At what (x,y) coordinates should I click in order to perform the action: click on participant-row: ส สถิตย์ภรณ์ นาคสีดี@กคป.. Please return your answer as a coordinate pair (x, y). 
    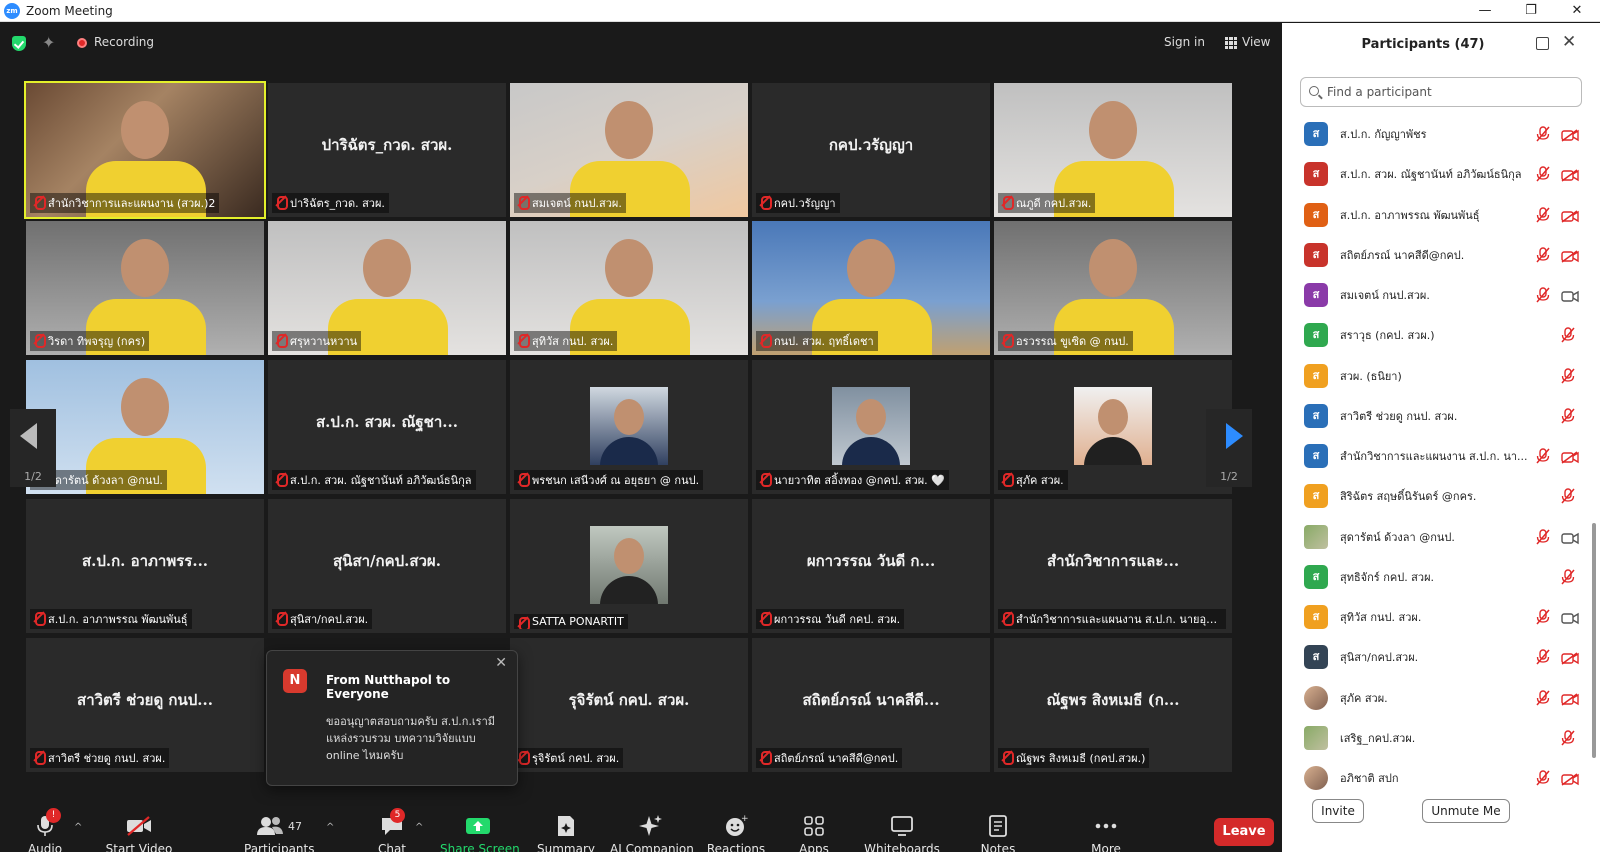
    Looking at the image, I should click on (1437, 254).